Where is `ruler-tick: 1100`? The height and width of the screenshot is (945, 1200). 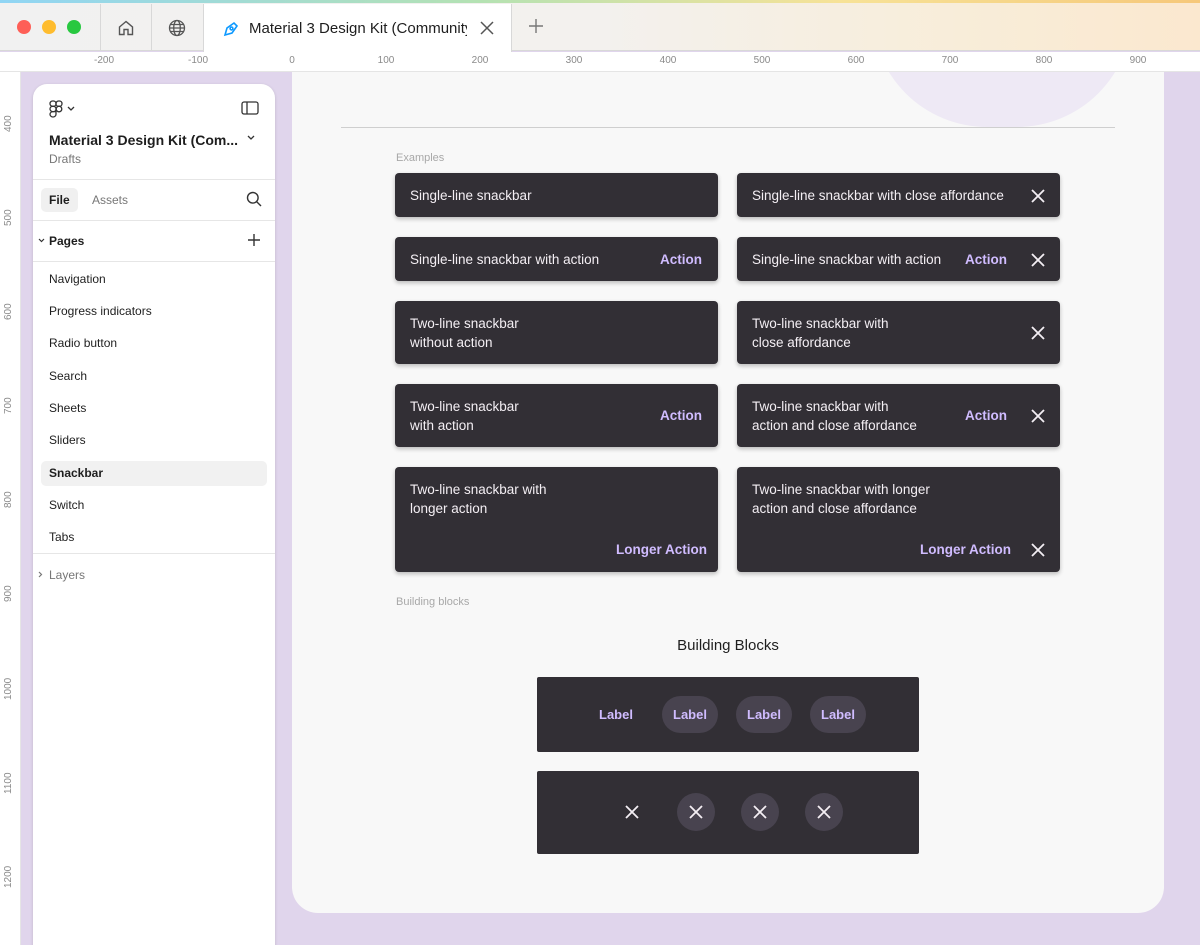 ruler-tick: 1100 is located at coordinates (8, 783).